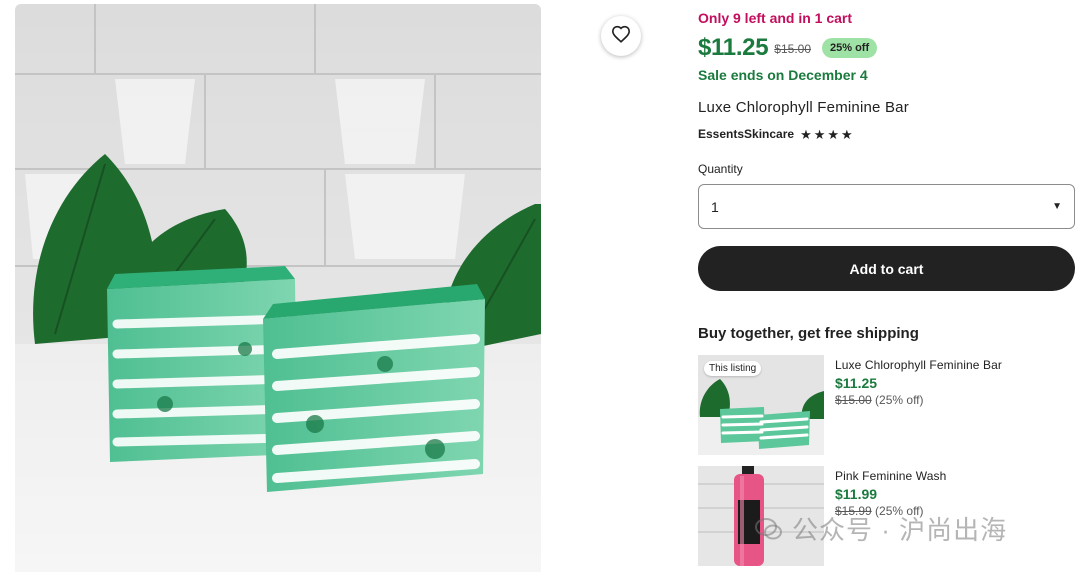 The width and height of the screenshot is (1080, 572). Describe the element at coordinates (886, 206) in the screenshot. I see `quantity-select: 1 ▼` at that location.